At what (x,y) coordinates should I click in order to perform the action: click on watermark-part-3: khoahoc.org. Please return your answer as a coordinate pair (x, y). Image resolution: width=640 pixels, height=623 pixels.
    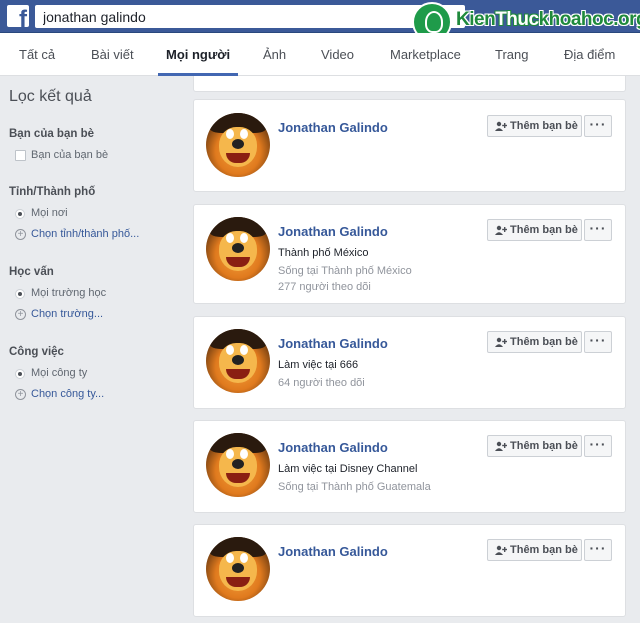
    Looking at the image, I should click on (589, 19).